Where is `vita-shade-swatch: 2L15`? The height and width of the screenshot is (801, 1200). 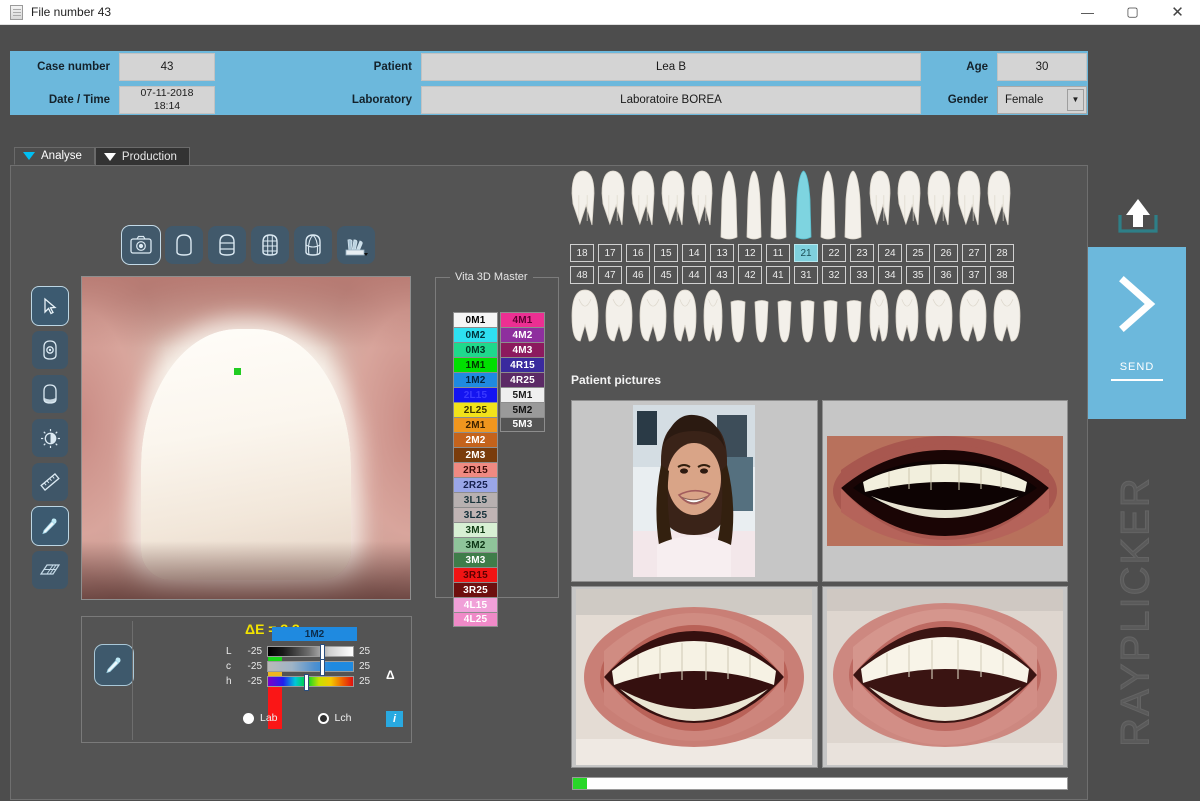 vita-shade-swatch: 2L15 is located at coordinates (475, 394).